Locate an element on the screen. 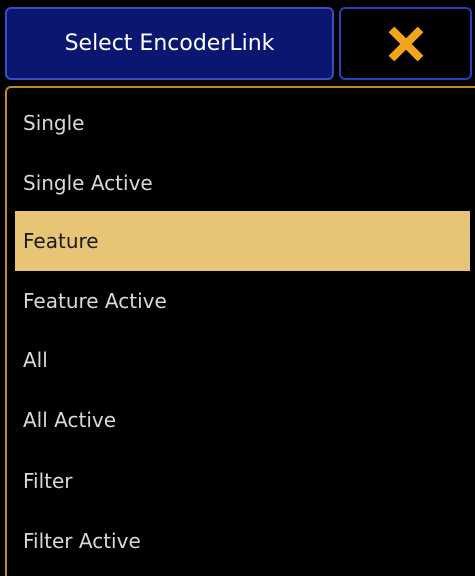 The height and width of the screenshot is (576, 475). close-x-icon is located at coordinates (406, 44).